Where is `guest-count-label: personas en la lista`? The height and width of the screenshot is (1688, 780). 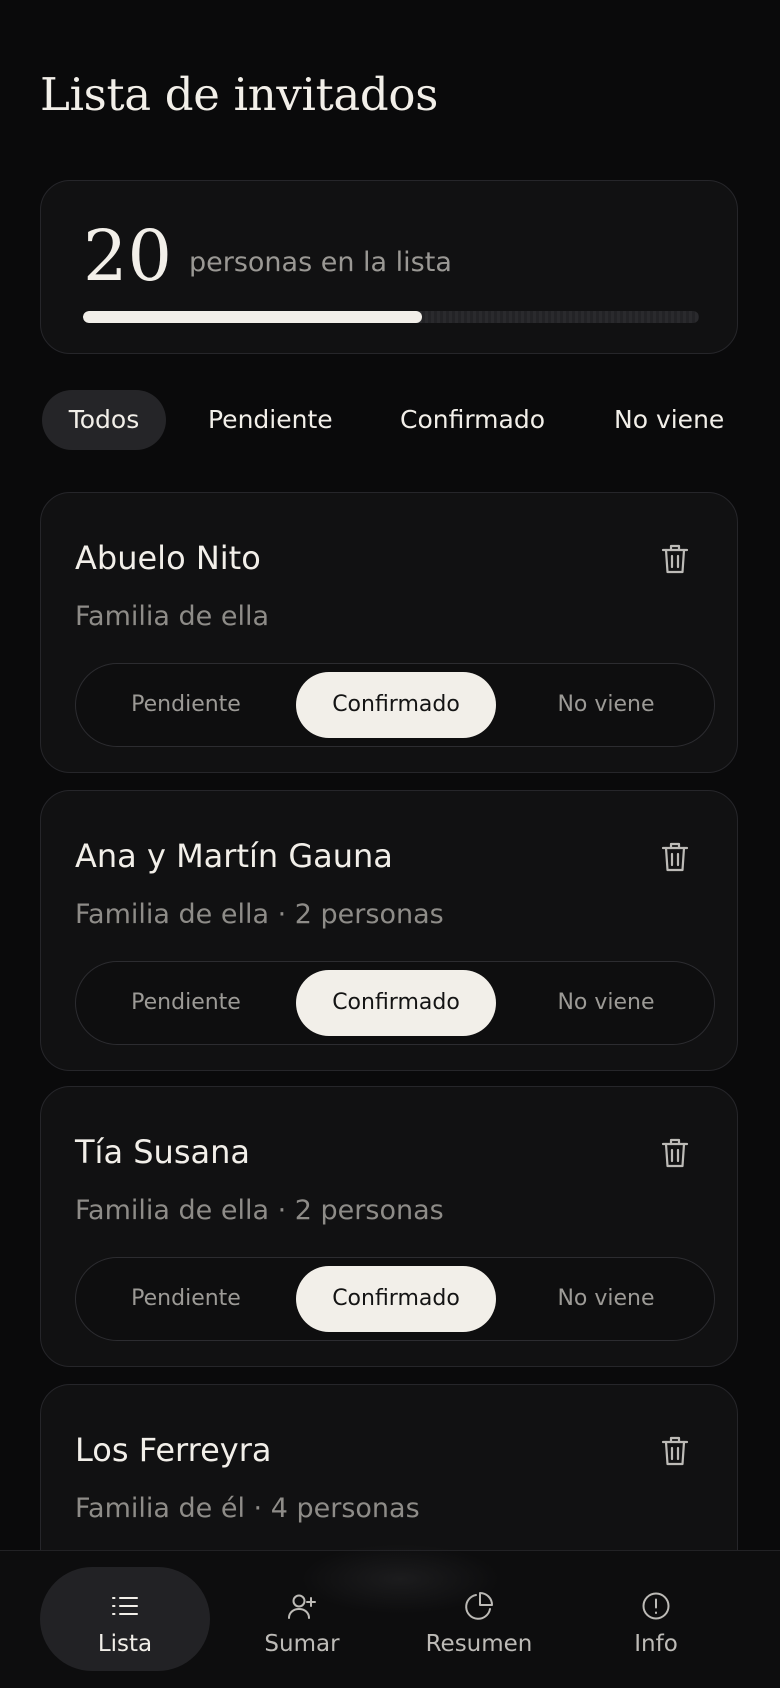
guest-count-label: personas en la lista is located at coordinates (320, 262).